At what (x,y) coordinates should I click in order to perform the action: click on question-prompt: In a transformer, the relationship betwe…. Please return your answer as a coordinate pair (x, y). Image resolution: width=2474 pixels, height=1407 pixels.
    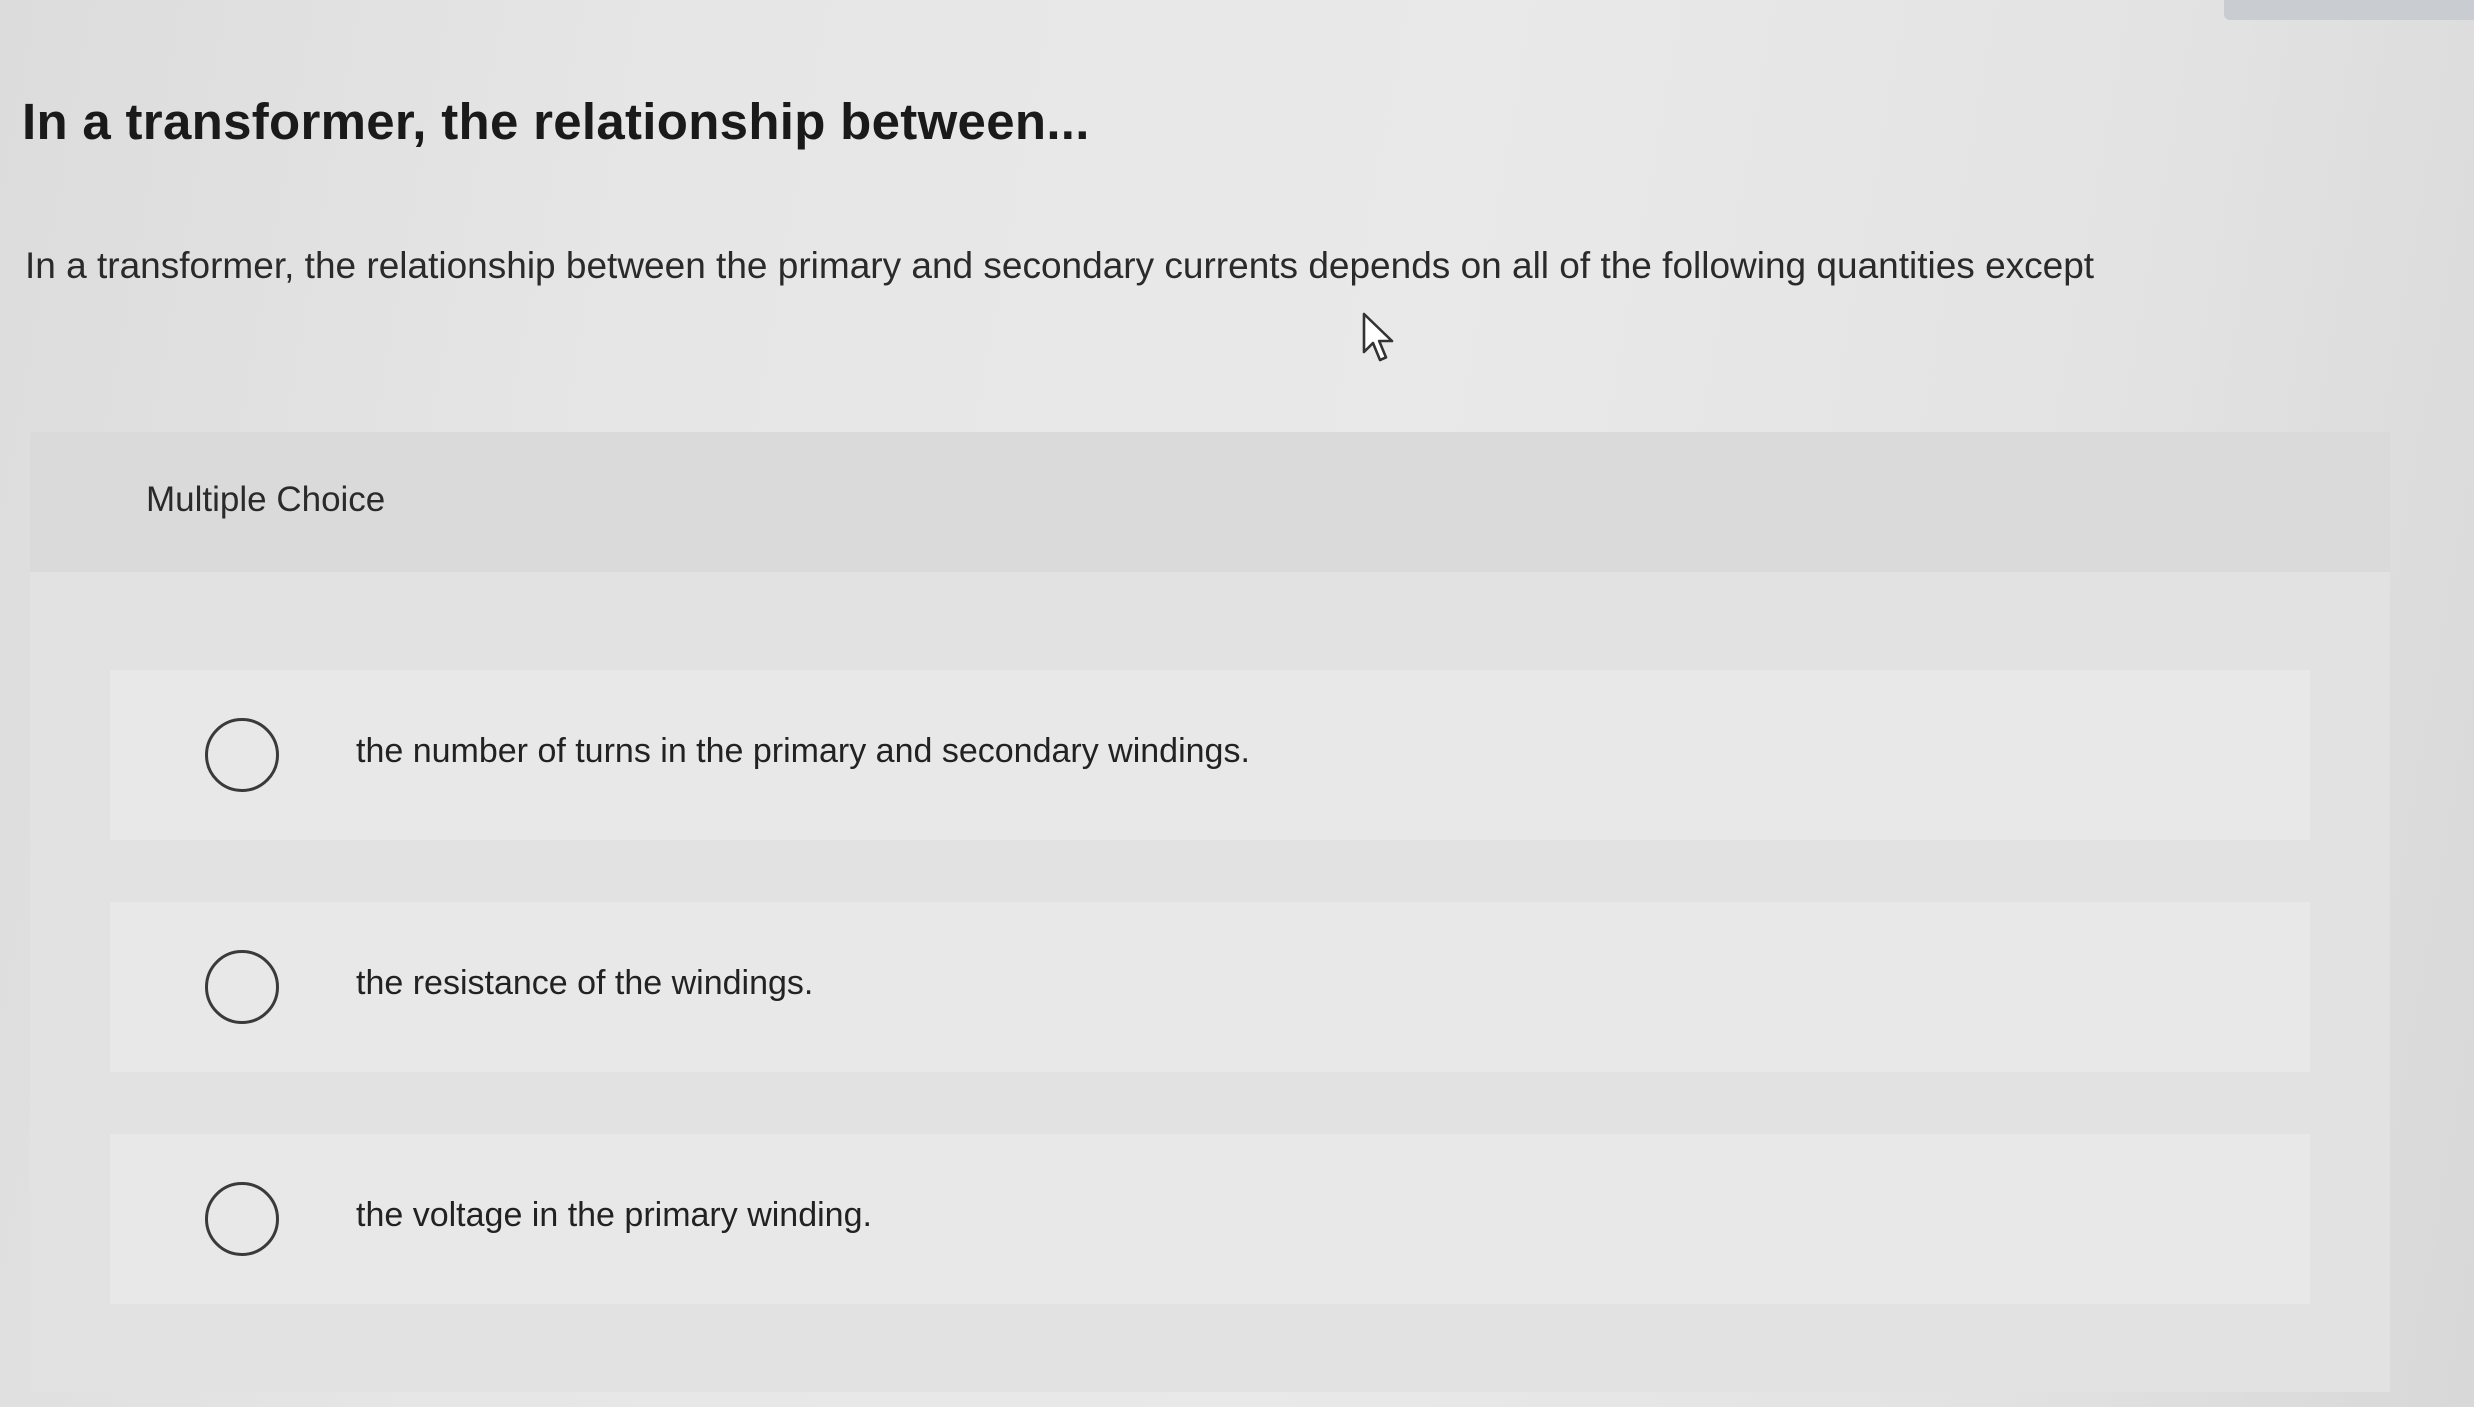
    Looking at the image, I should click on (1060, 265).